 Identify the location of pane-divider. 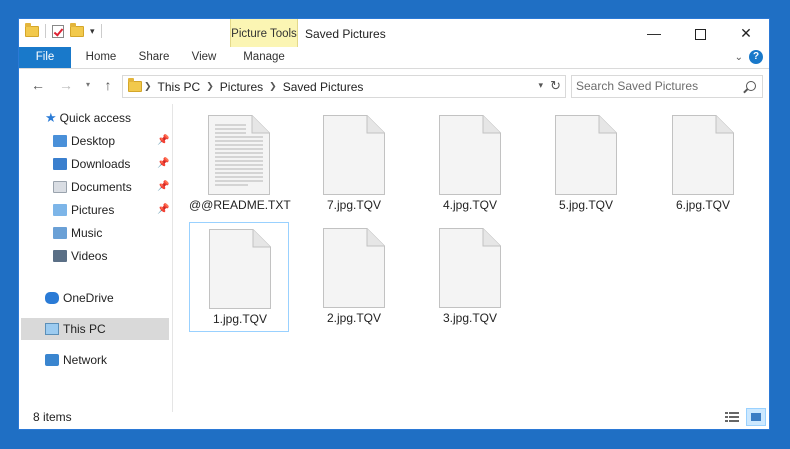
(172, 258).